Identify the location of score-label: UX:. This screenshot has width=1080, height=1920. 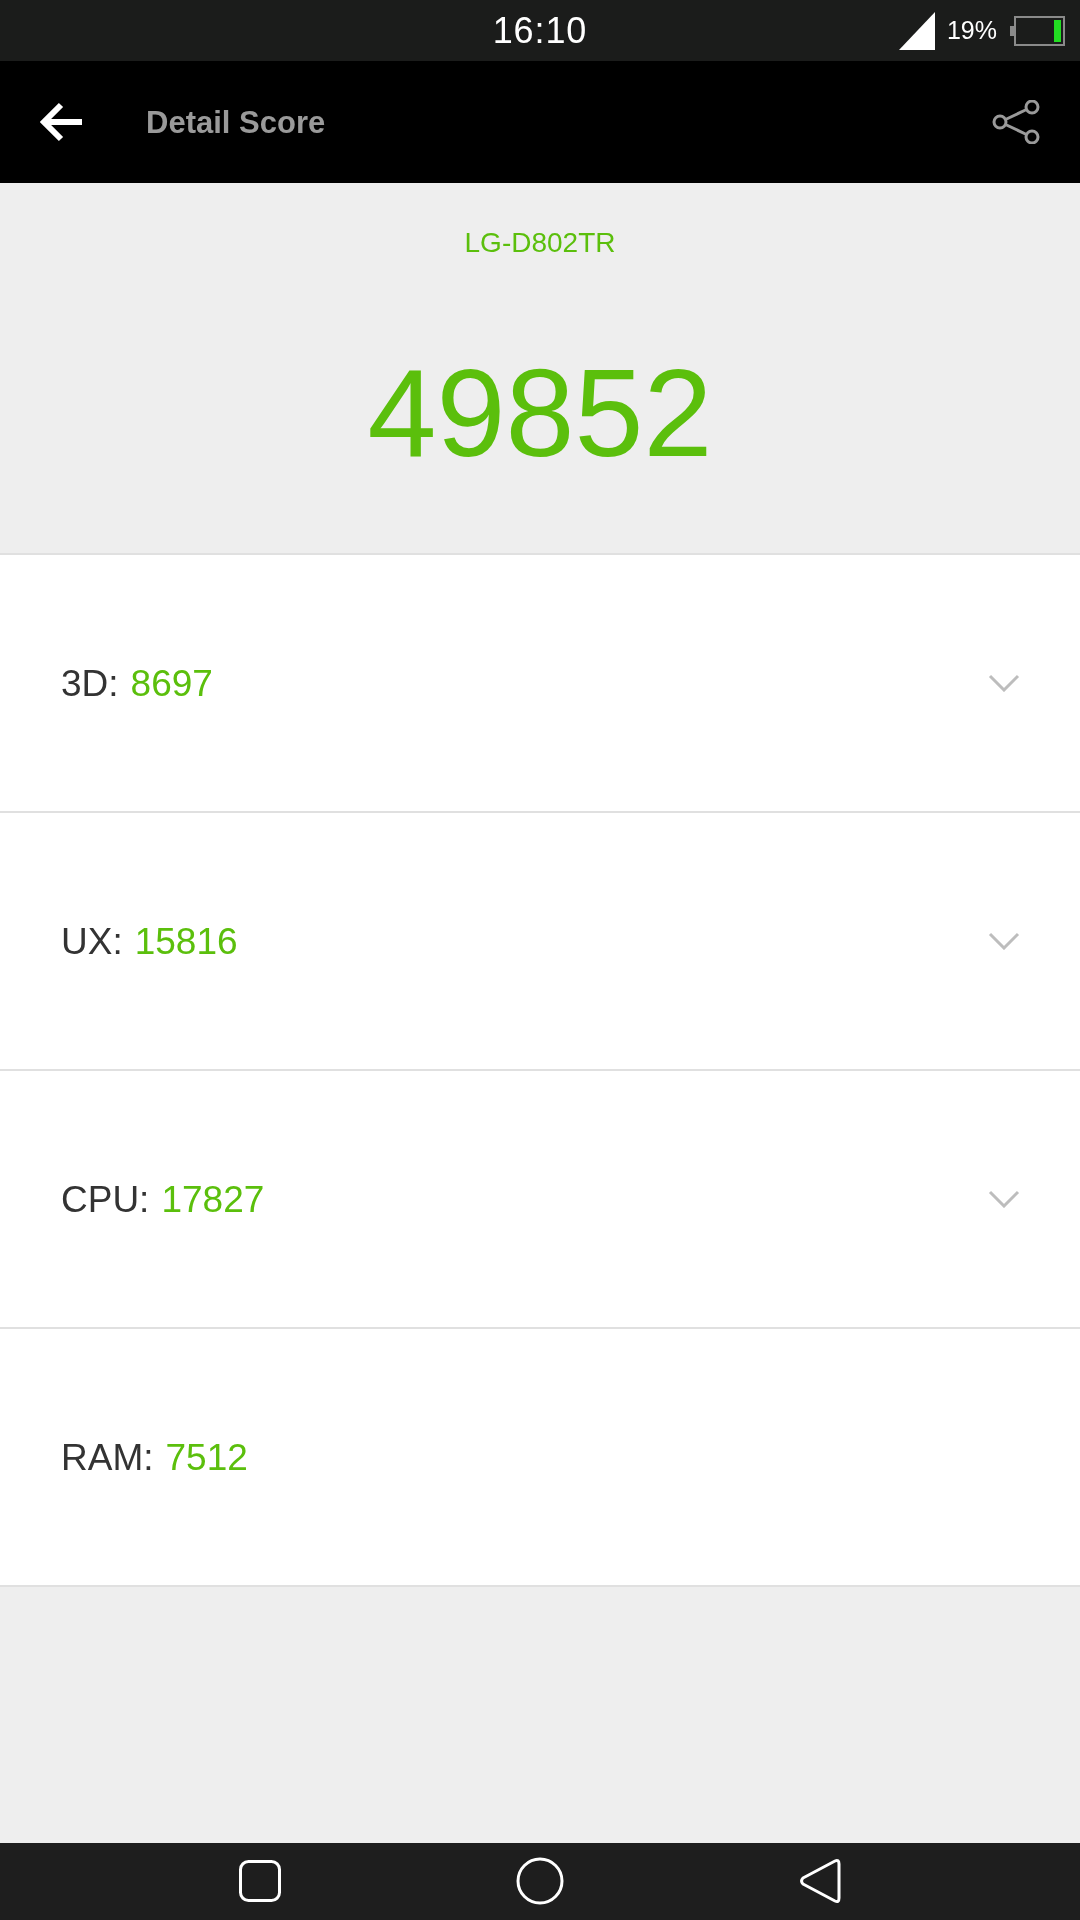
(92, 941).